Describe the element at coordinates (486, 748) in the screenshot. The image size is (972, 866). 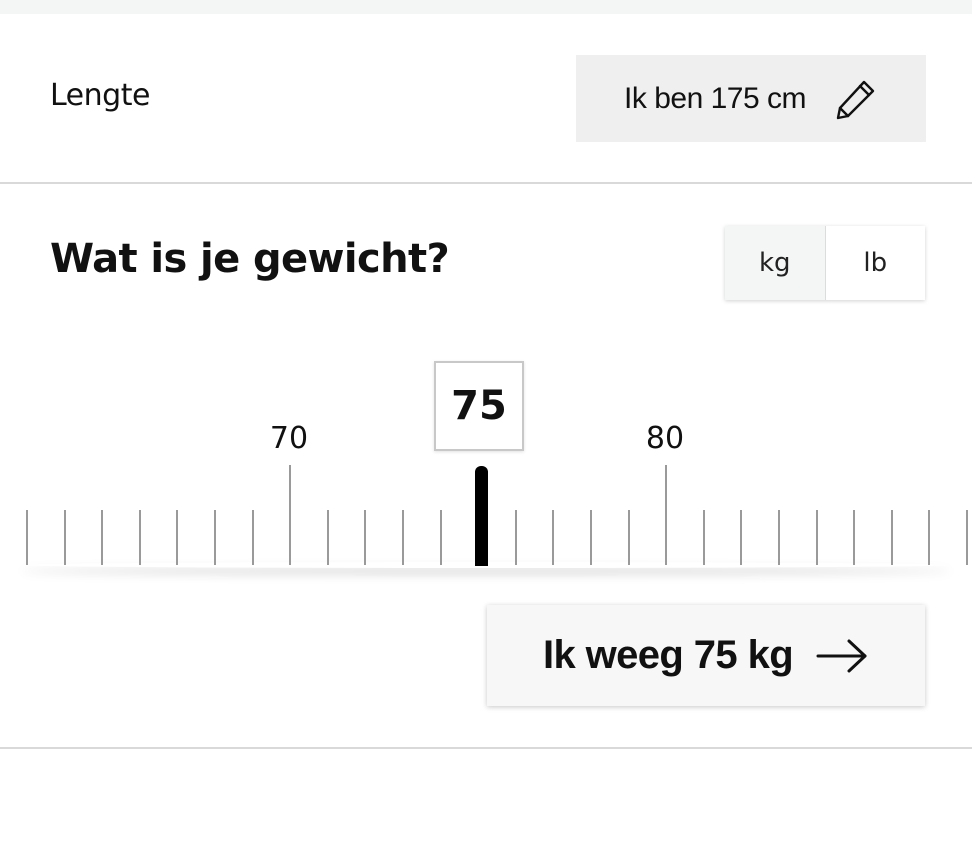
I see `divider-bottom` at that location.